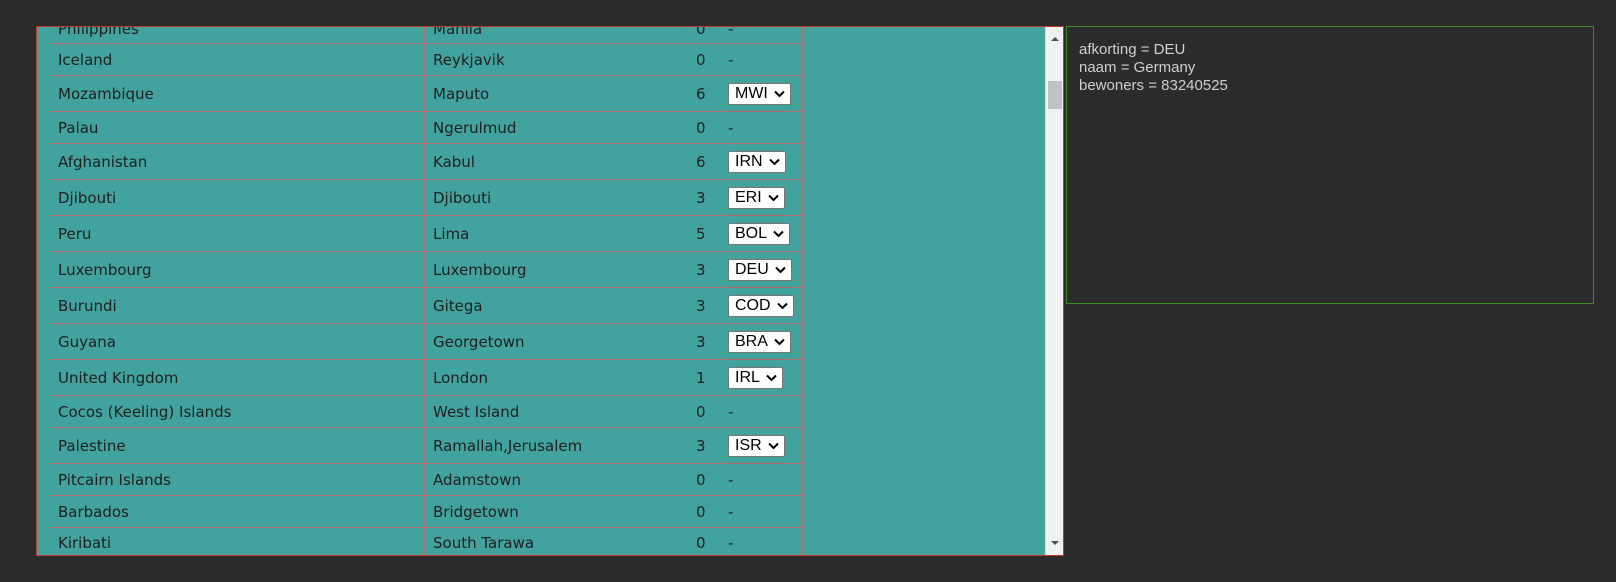  I want to click on capital-cell: London, so click(556, 377).